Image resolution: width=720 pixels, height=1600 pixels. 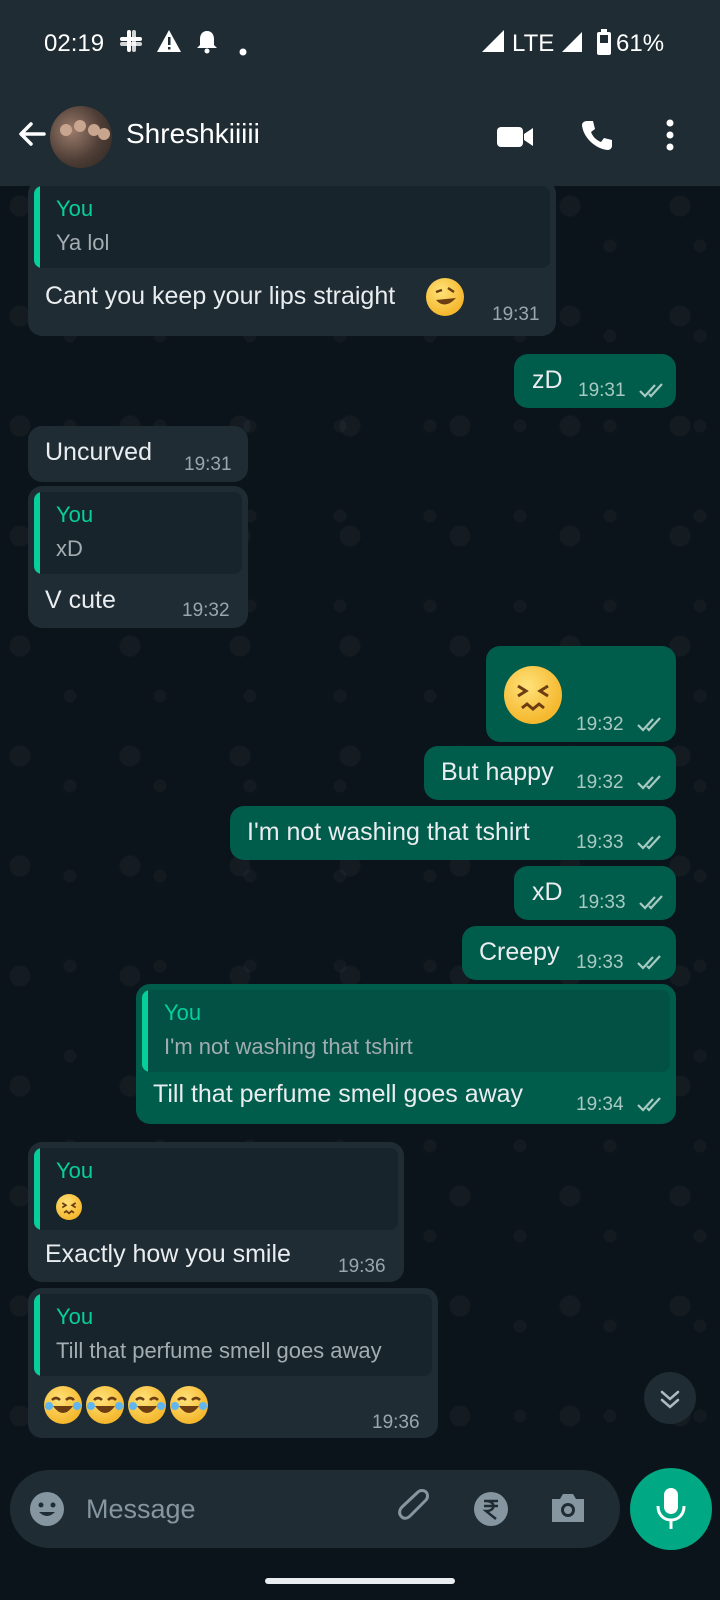 I want to click on avatar, so click(x=81, y=137).